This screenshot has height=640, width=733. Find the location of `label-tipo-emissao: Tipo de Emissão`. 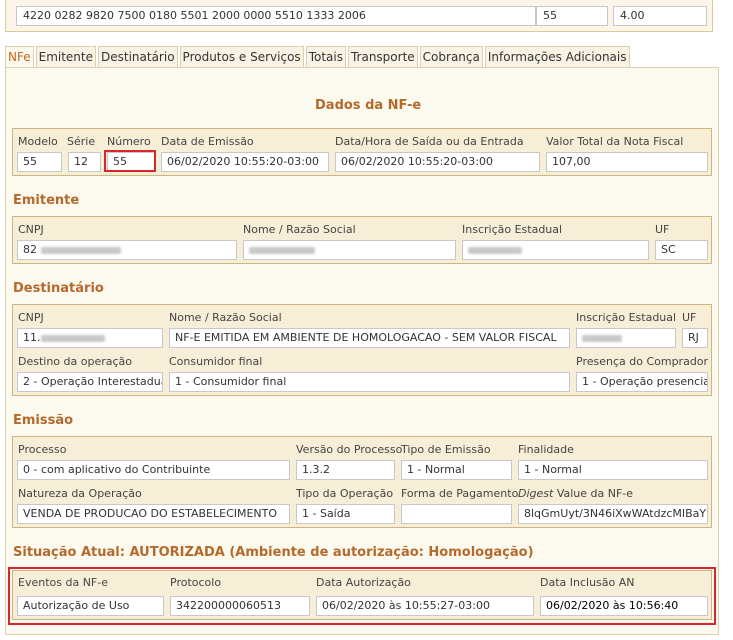

label-tipo-emissao: Tipo de Emissão is located at coordinates (446, 449).